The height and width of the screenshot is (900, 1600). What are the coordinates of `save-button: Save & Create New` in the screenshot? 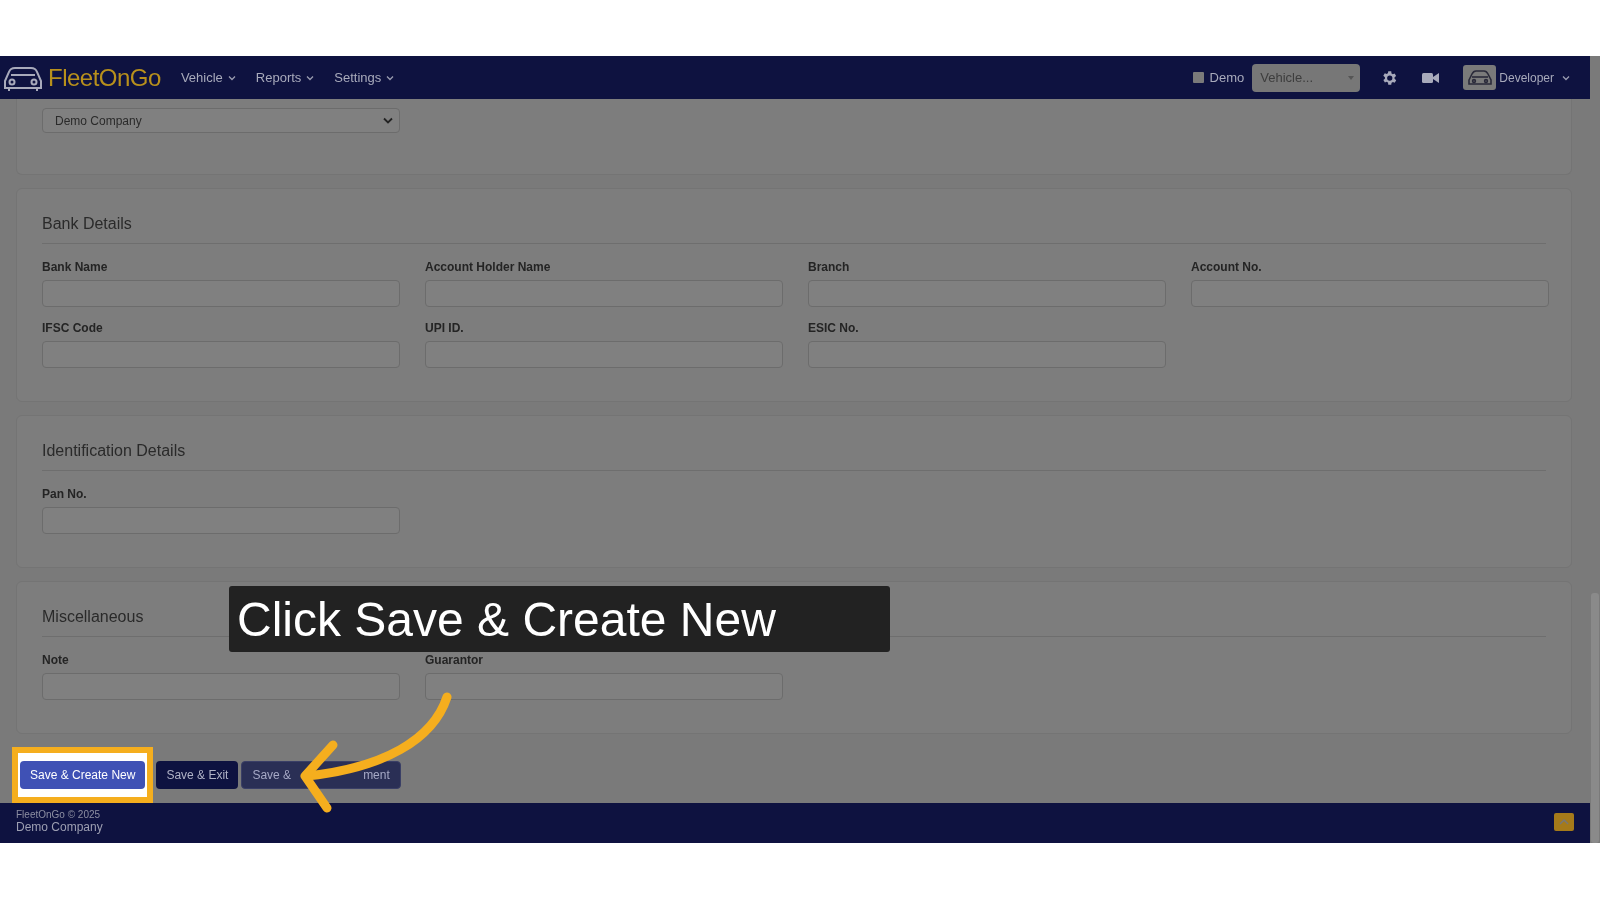 It's located at (83, 775).